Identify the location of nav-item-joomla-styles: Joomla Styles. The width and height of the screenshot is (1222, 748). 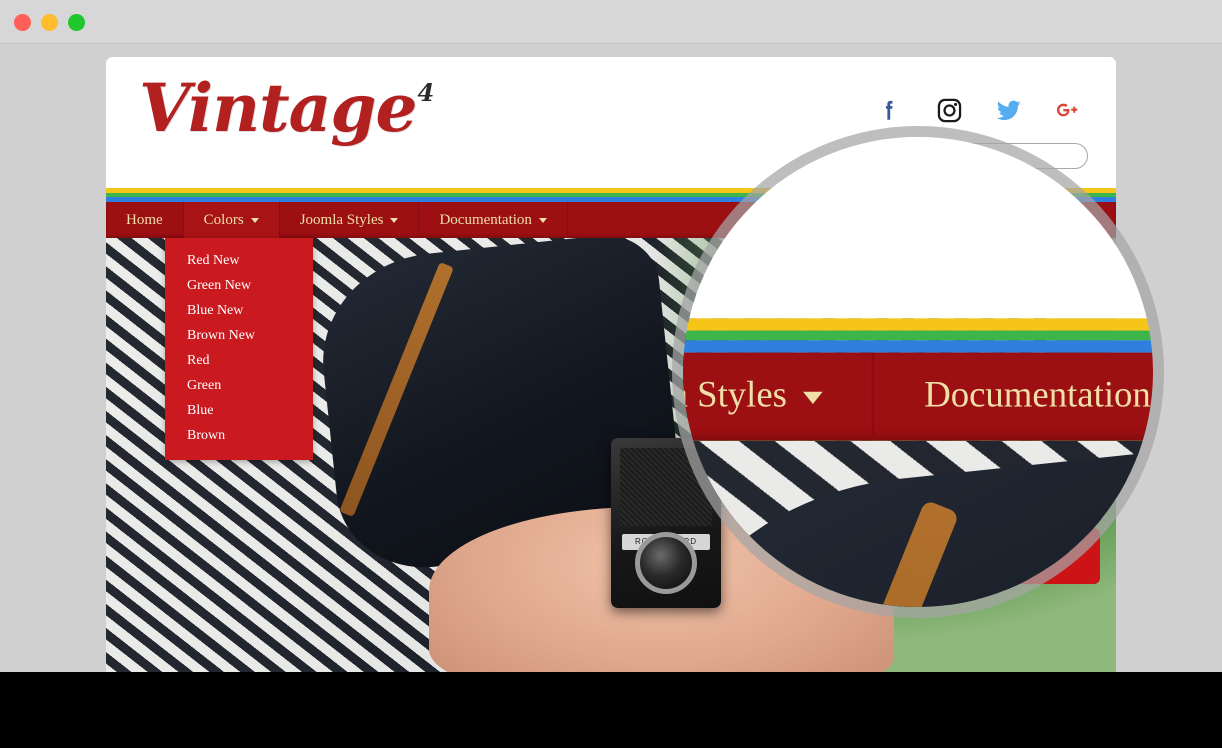
(350, 220).